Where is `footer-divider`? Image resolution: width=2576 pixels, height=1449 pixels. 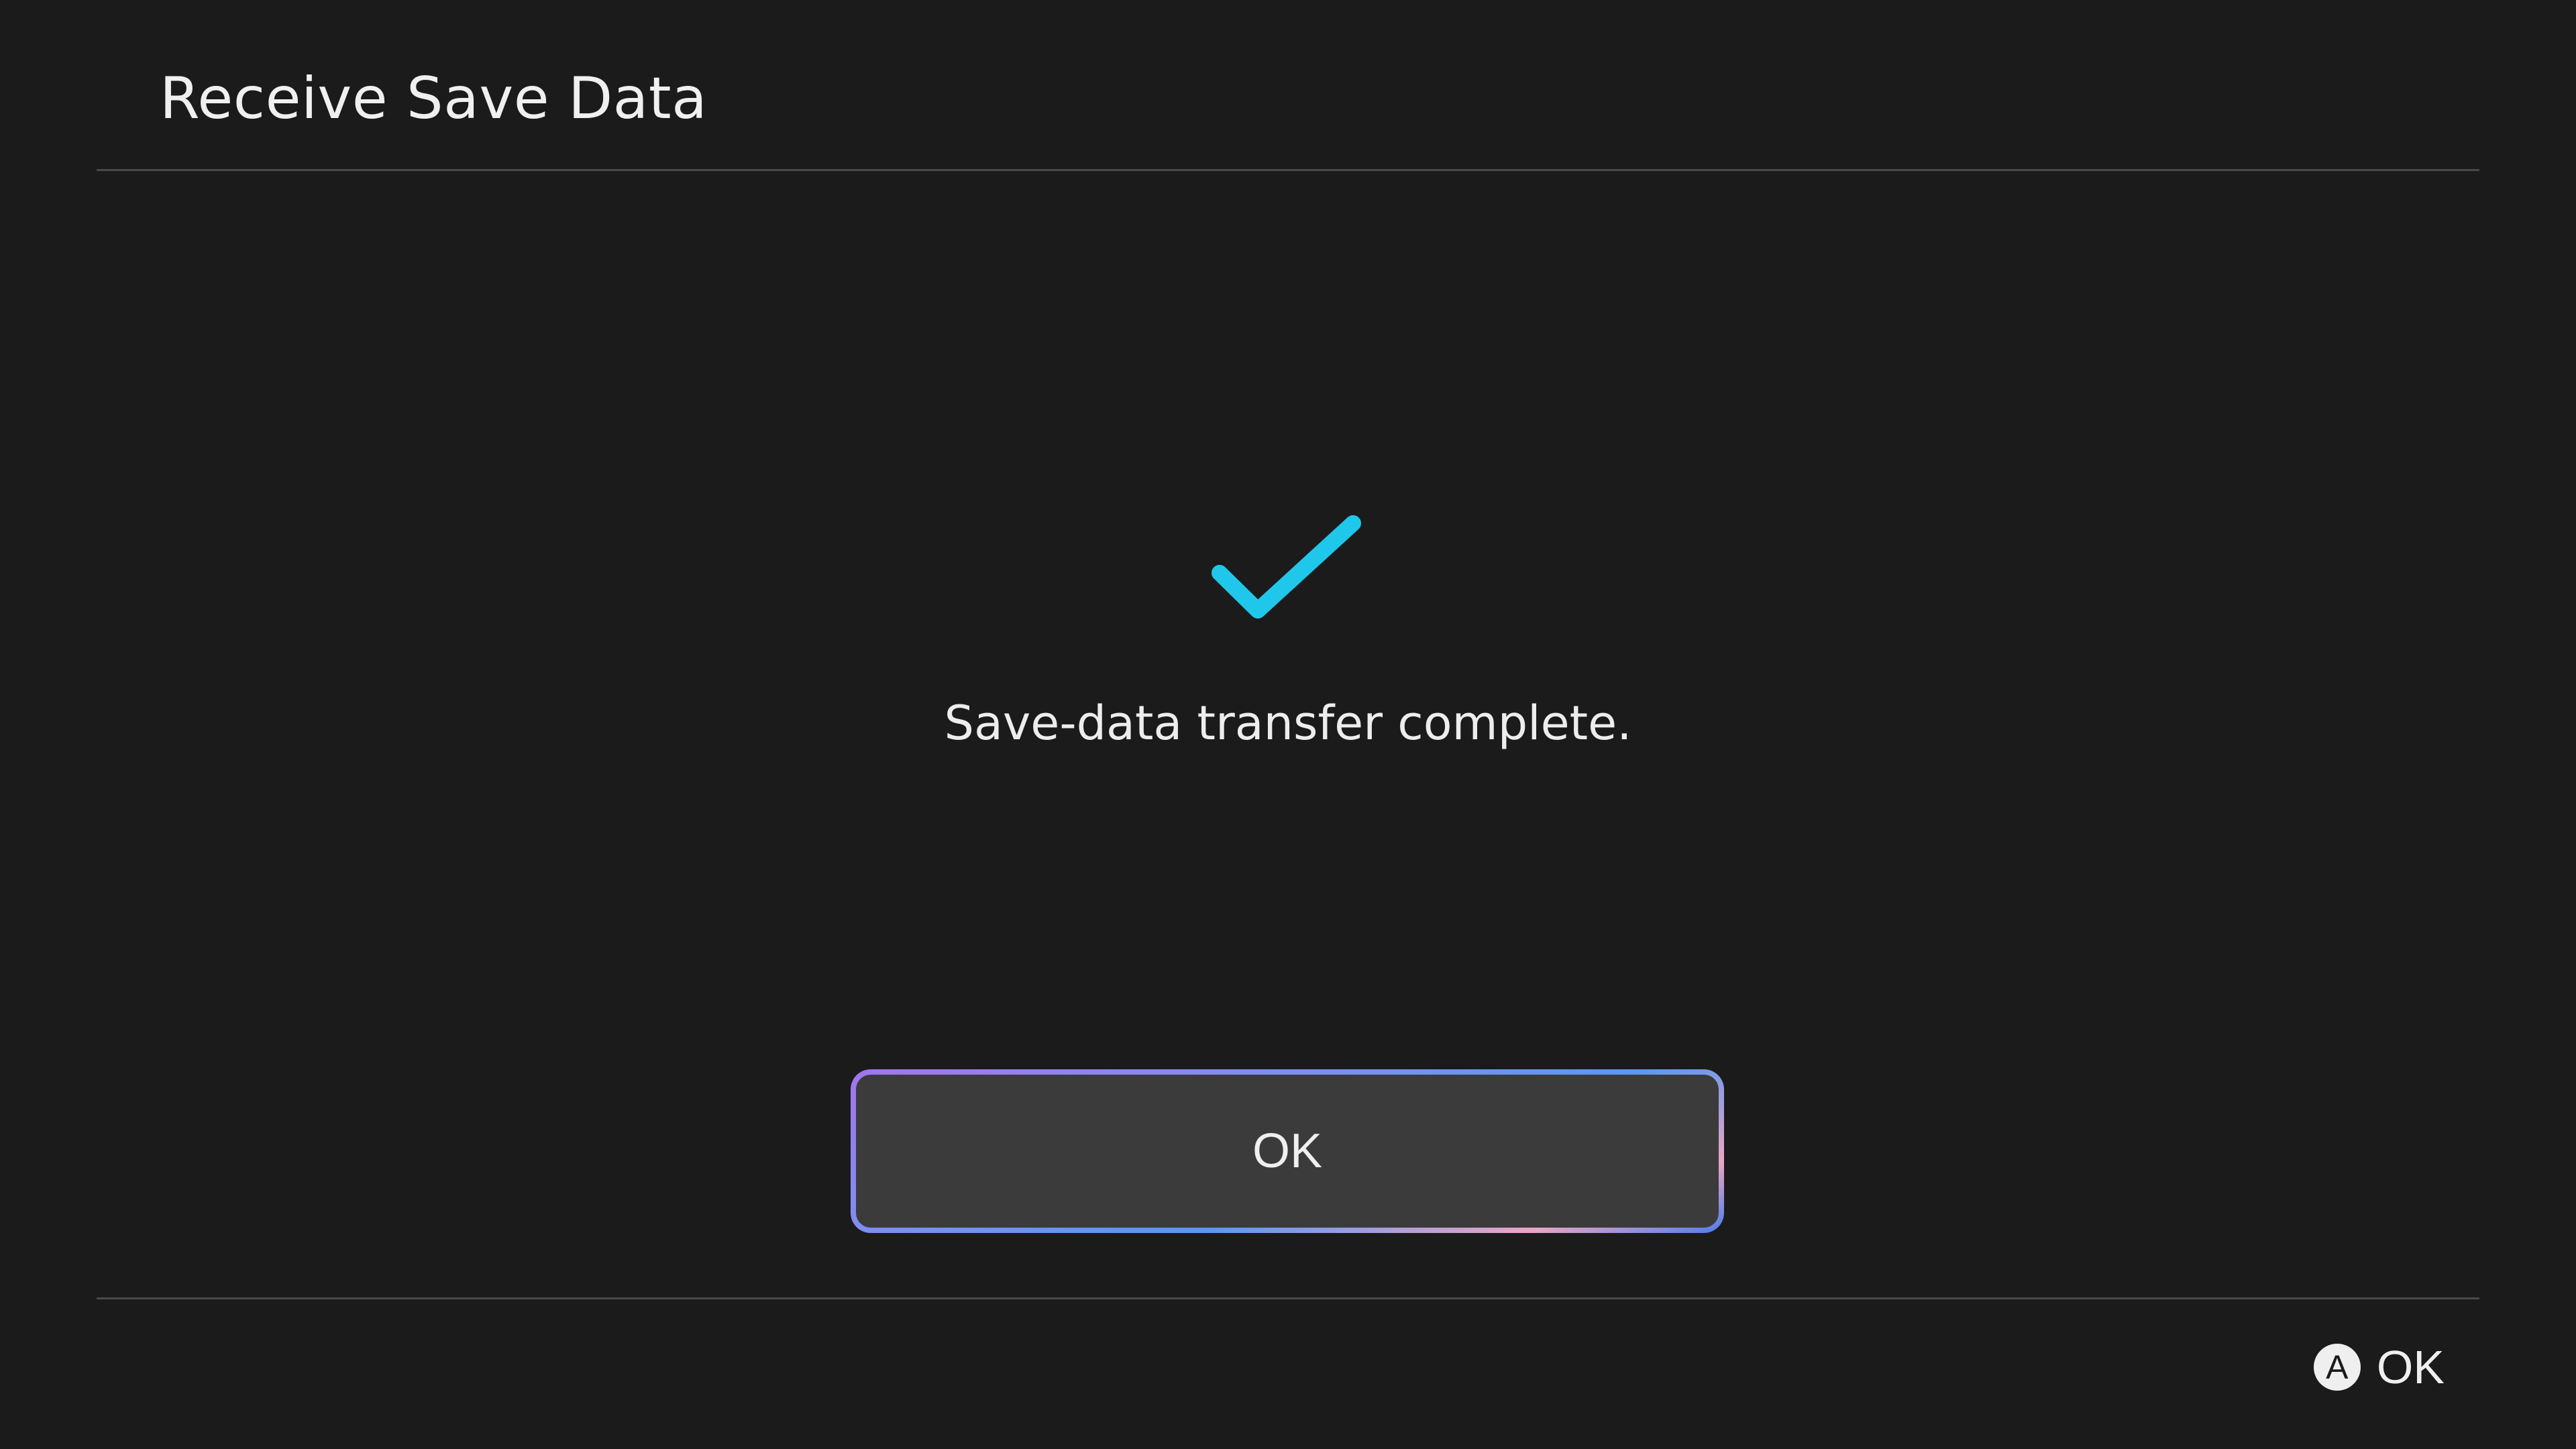 footer-divider is located at coordinates (1288, 1298).